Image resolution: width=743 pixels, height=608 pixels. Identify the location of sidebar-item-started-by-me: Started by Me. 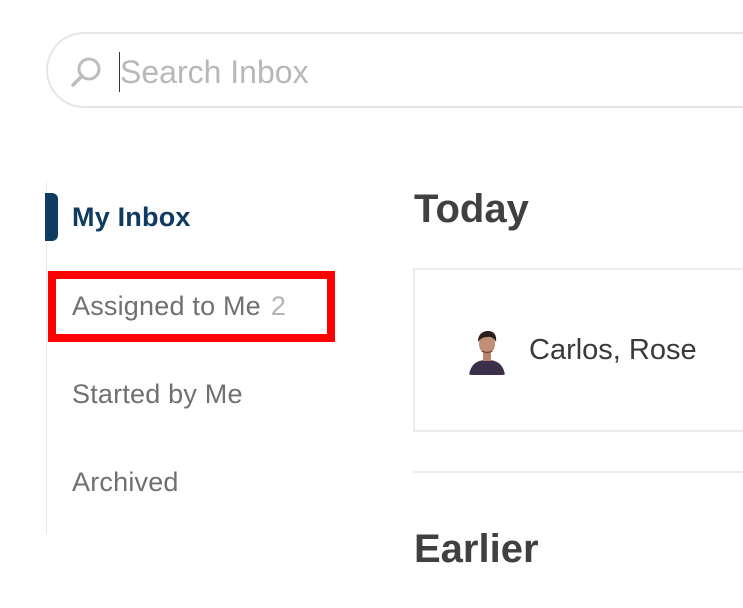
(157, 394).